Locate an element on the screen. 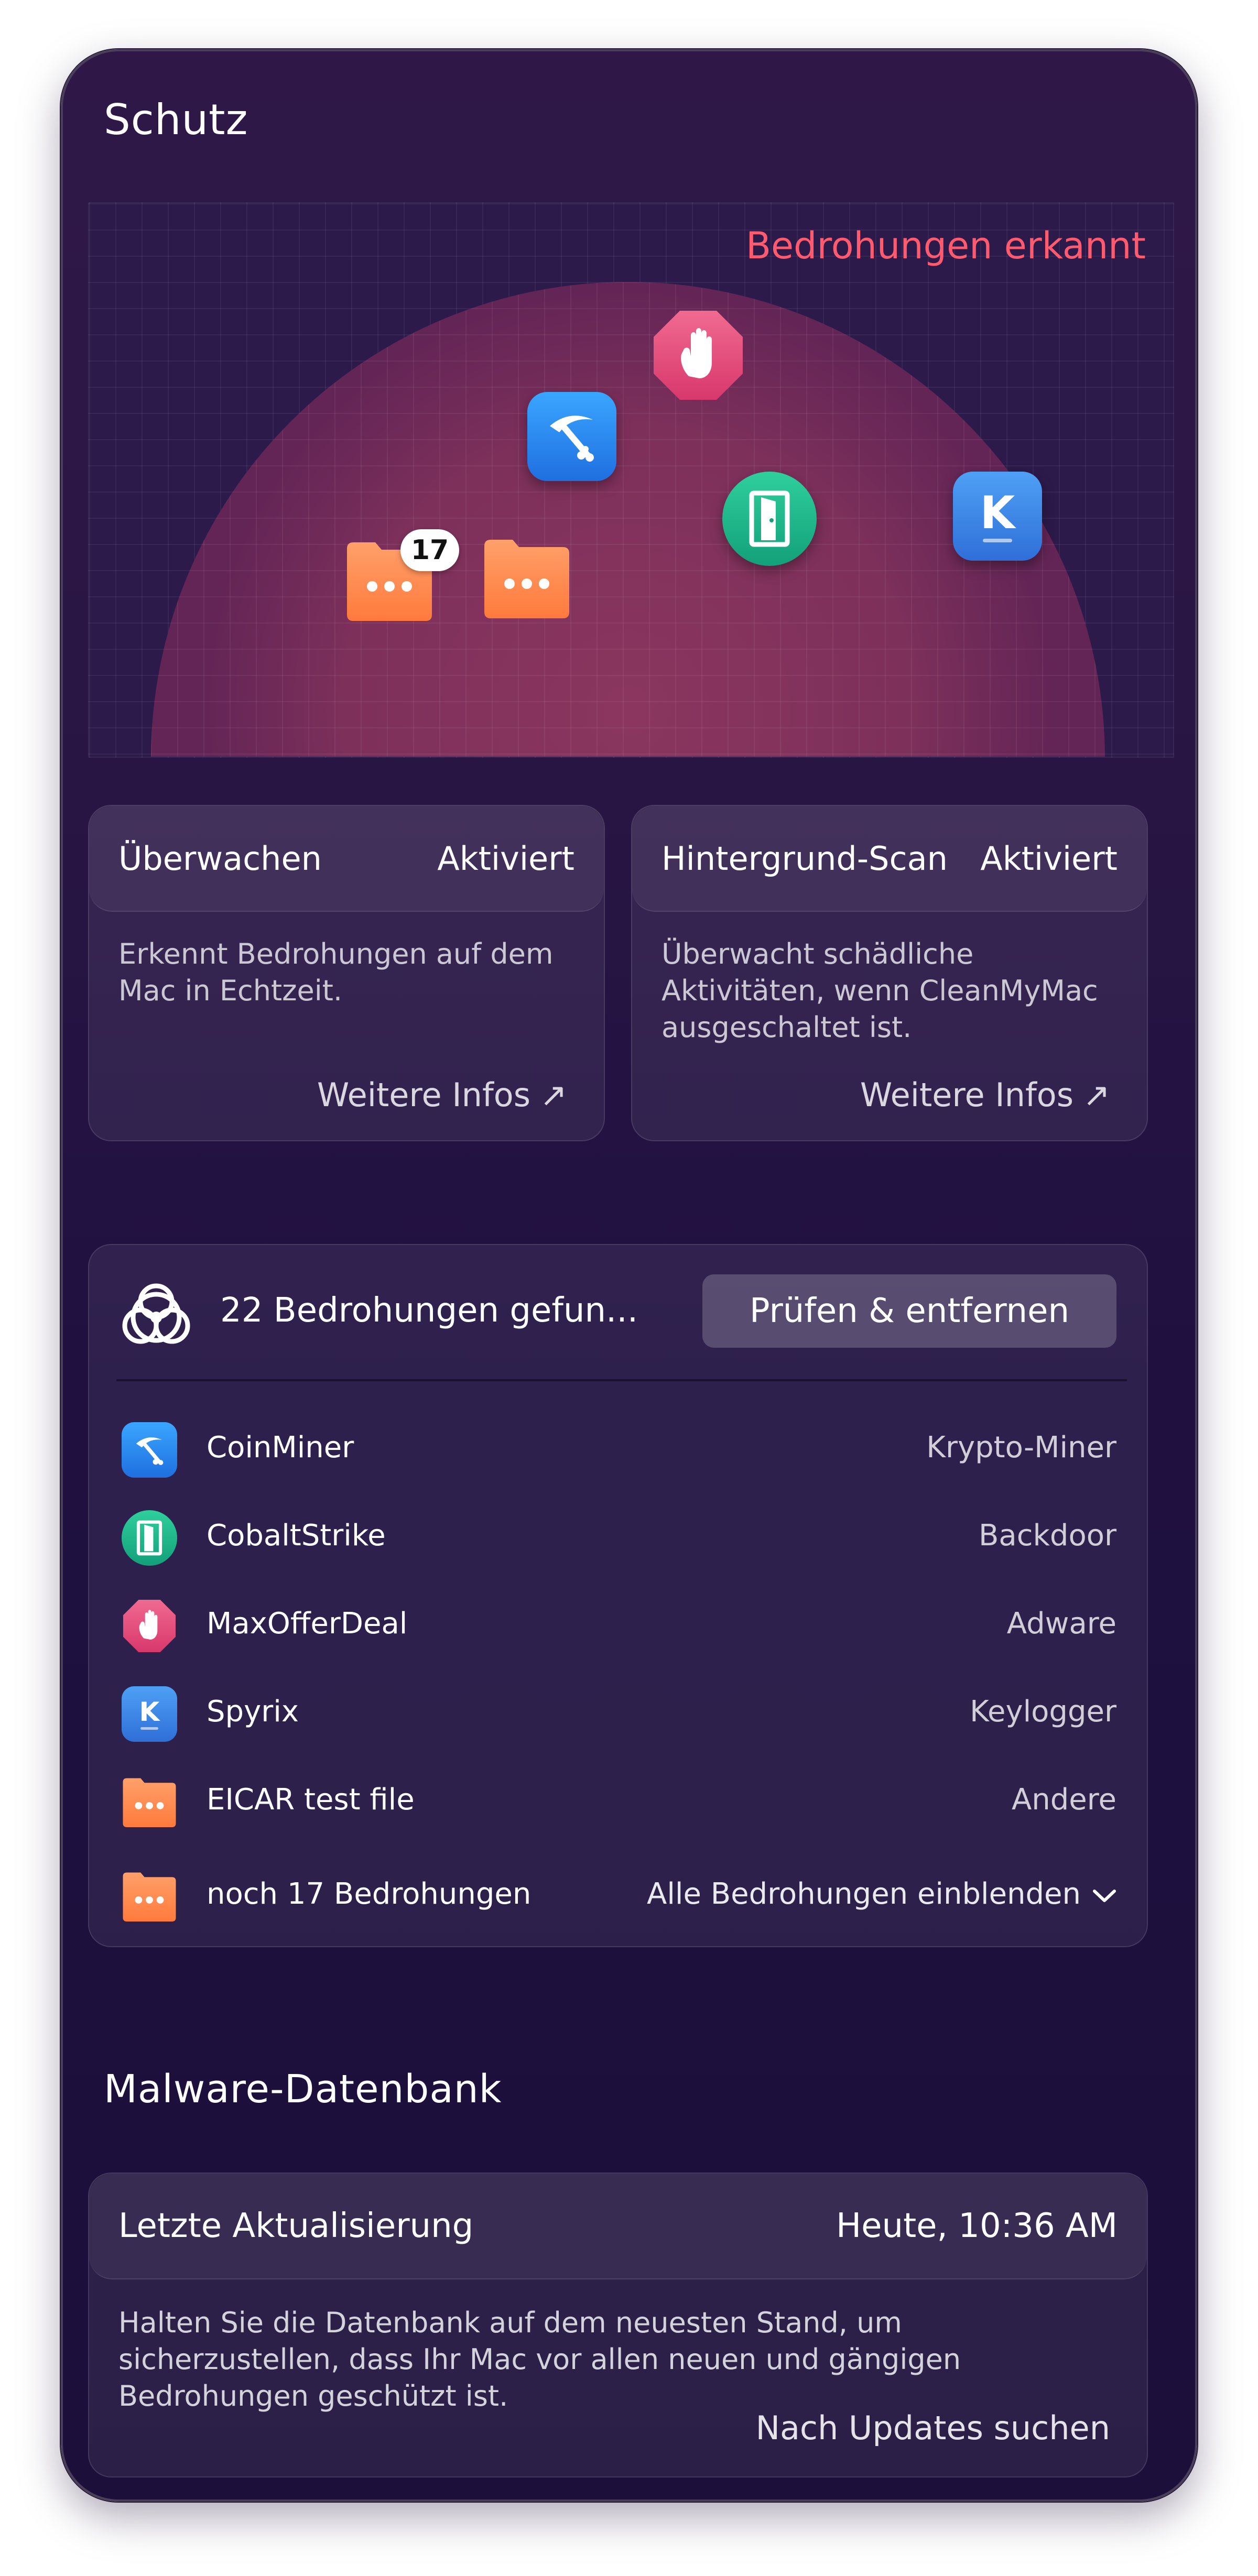 The image size is (1258, 2576). threat-name: MaxOfferDeal is located at coordinates (307, 1624).